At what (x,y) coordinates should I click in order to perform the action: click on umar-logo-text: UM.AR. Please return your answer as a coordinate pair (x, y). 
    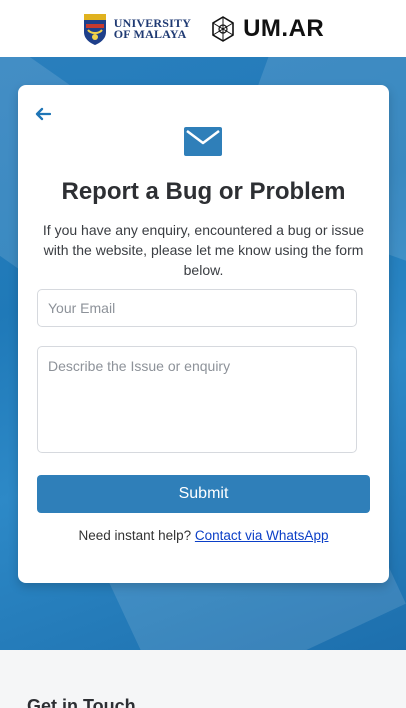
    Looking at the image, I should click on (284, 28).